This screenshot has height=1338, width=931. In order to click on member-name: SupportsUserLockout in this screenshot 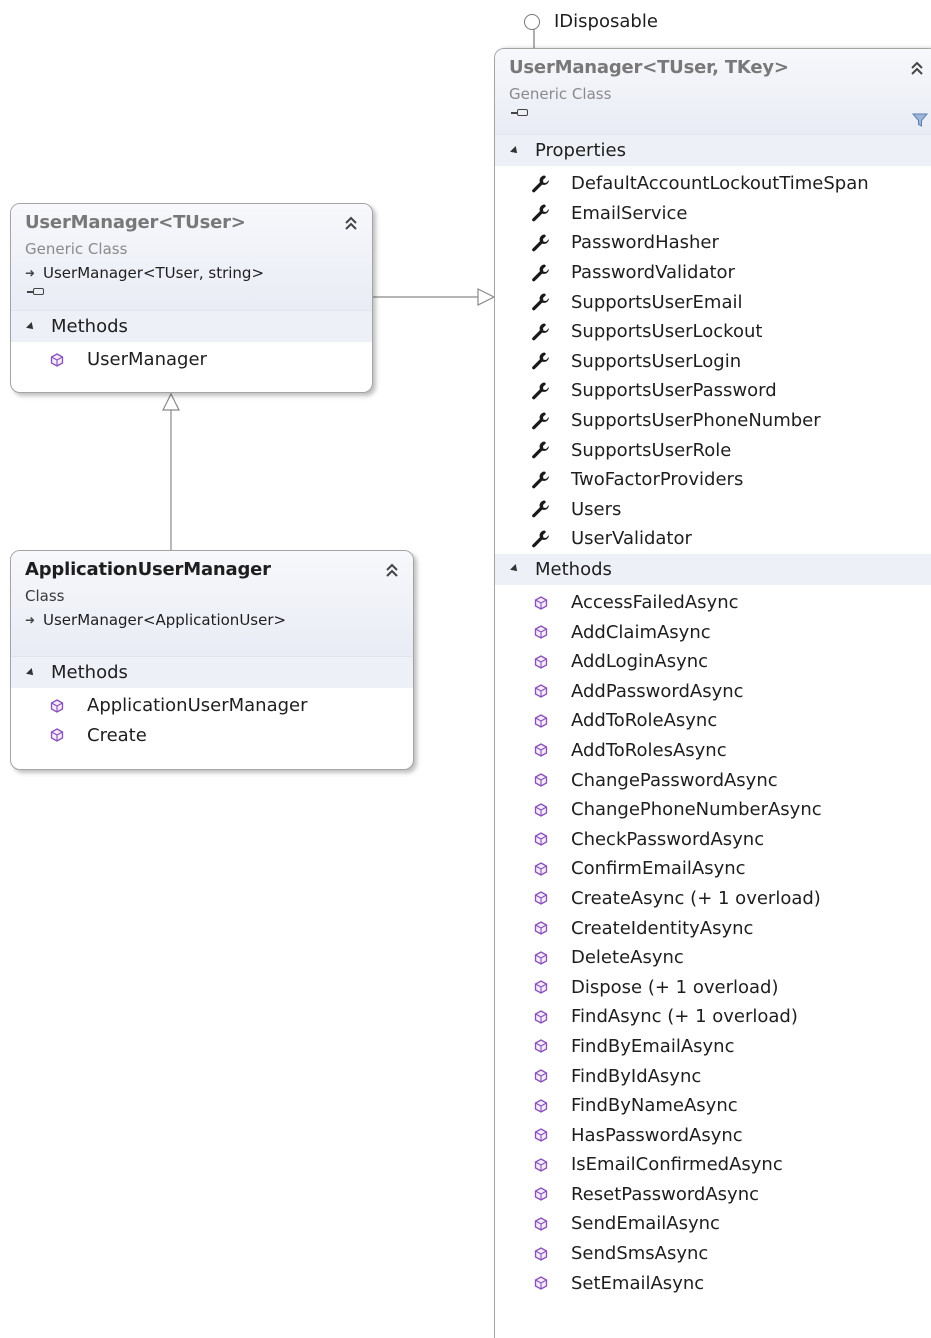, I will do `click(667, 332)`.